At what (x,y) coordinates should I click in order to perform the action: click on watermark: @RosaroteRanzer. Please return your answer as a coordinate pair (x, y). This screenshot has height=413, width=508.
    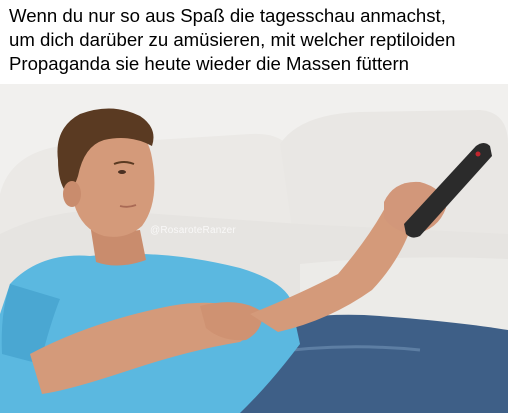
    Looking at the image, I should click on (193, 230).